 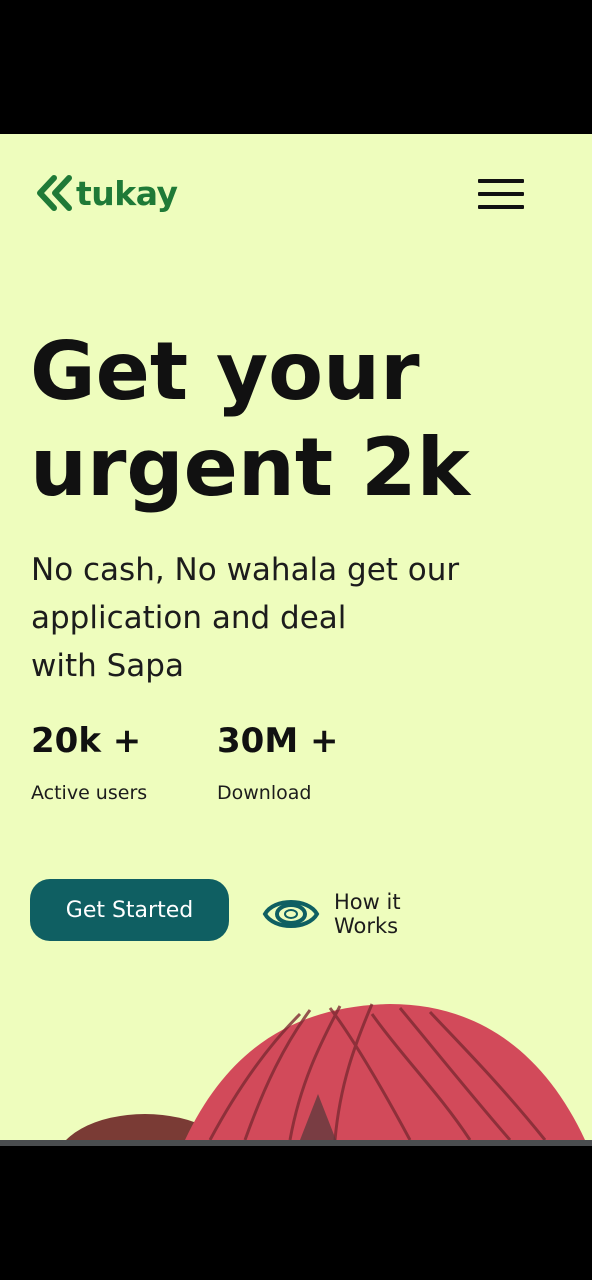 What do you see at coordinates (129, 910) in the screenshot?
I see `get-started-button: Get Started` at bounding box center [129, 910].